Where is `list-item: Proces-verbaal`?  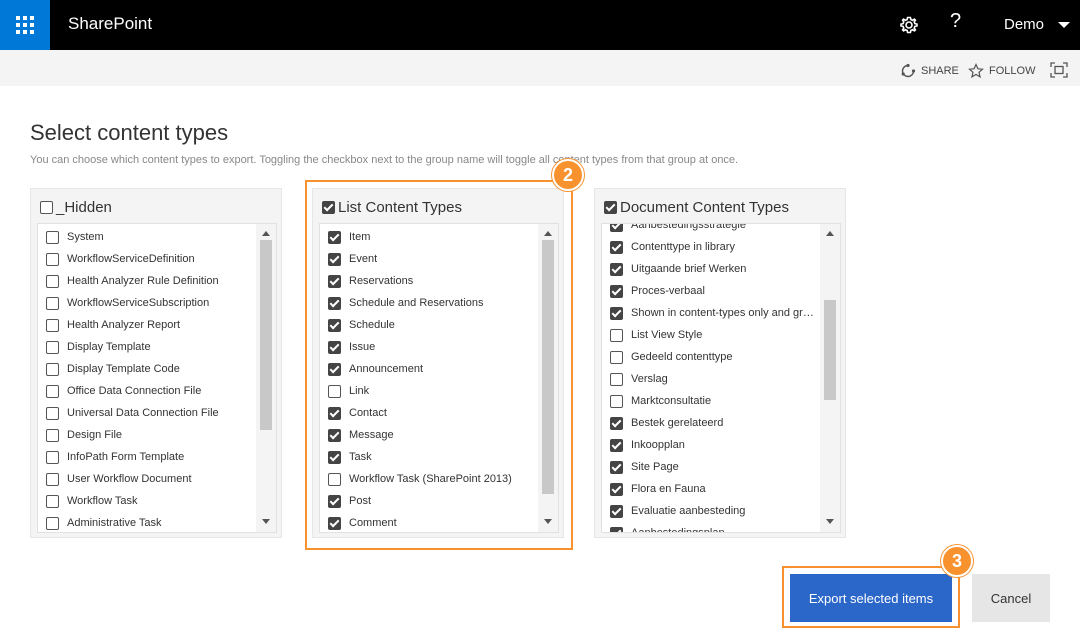
list-item: Proces-verbaal is located at coordinates (710, 291).